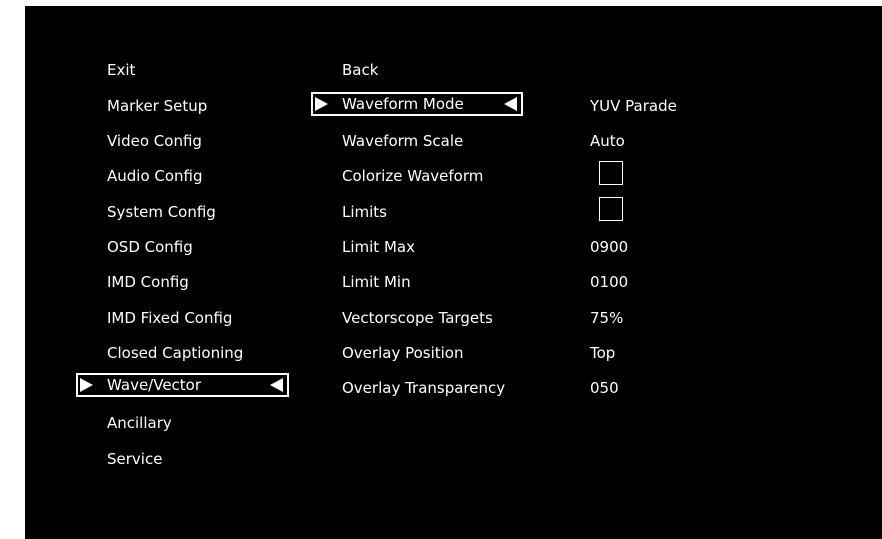 The image size is (882, 539). I want to click on vectorscope-targets-value: 75%, so click(606, 318).